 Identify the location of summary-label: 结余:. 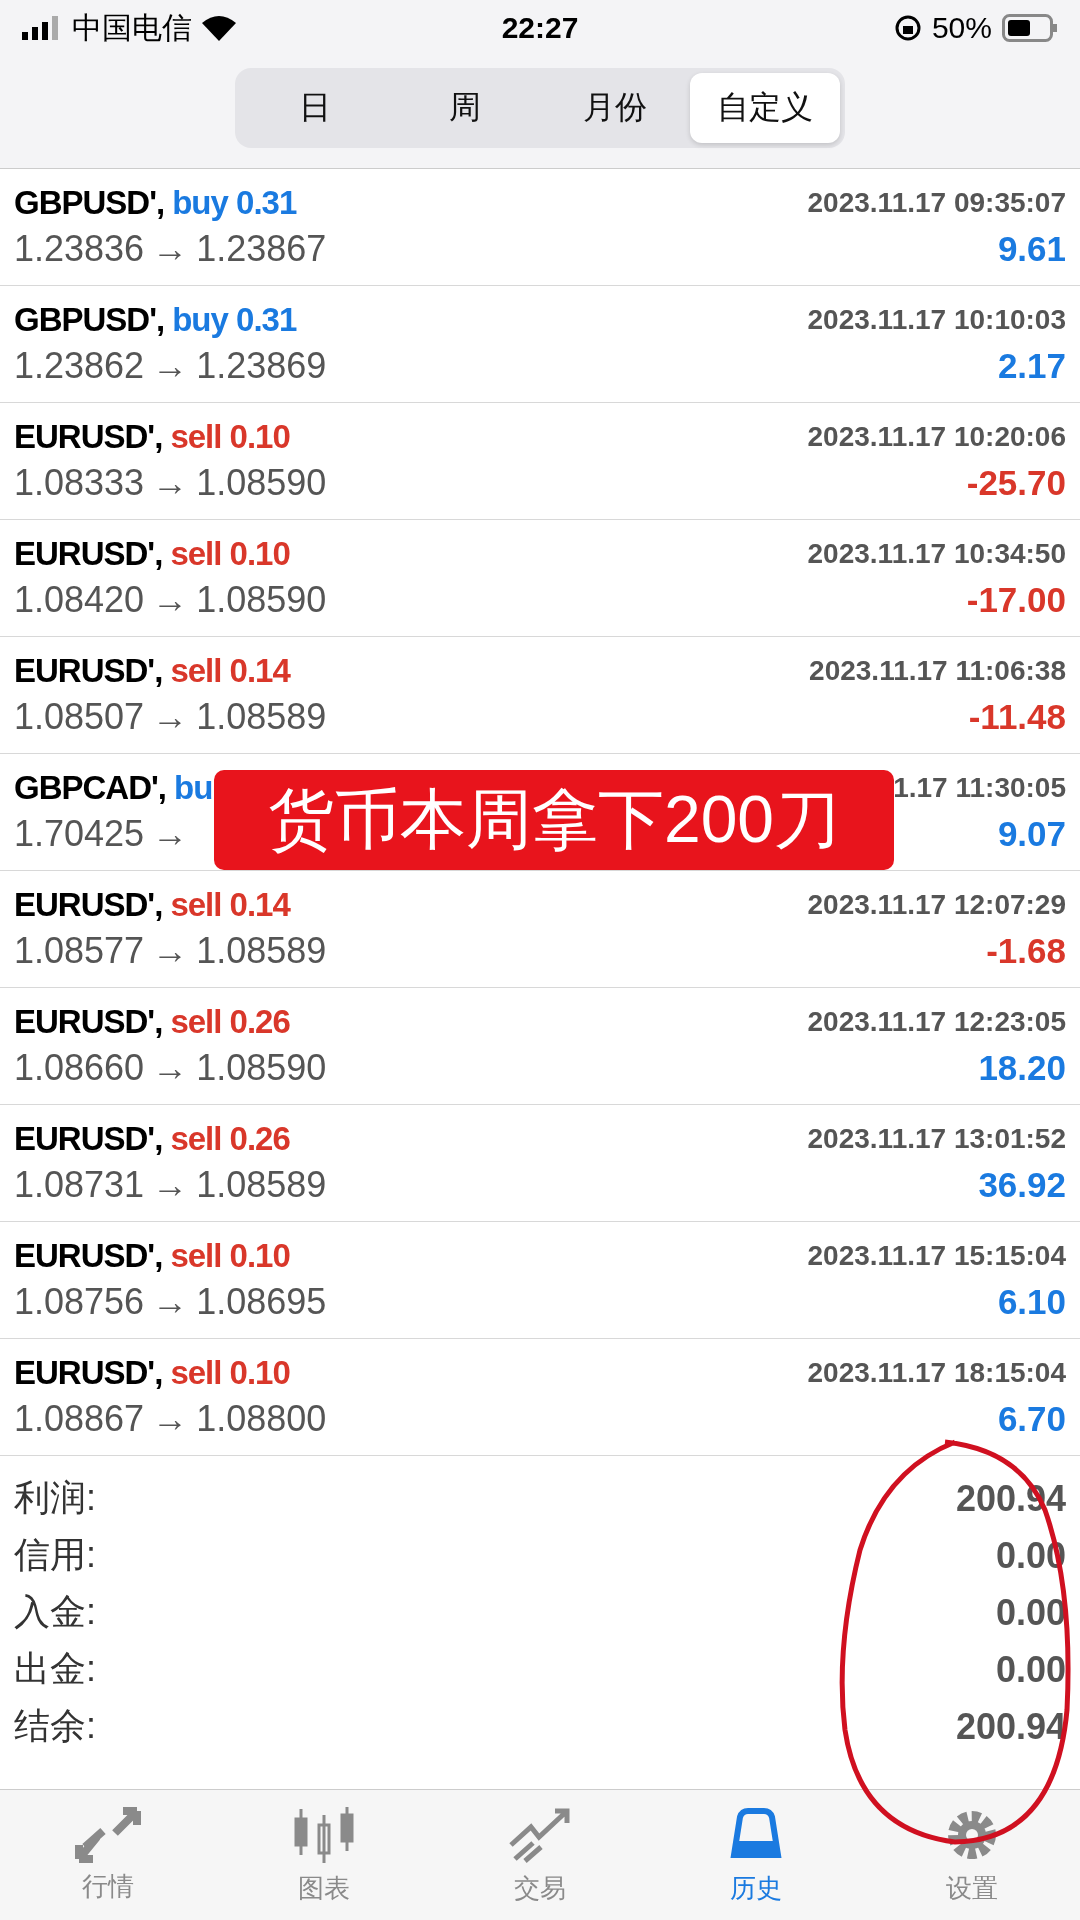
(55, 1726).